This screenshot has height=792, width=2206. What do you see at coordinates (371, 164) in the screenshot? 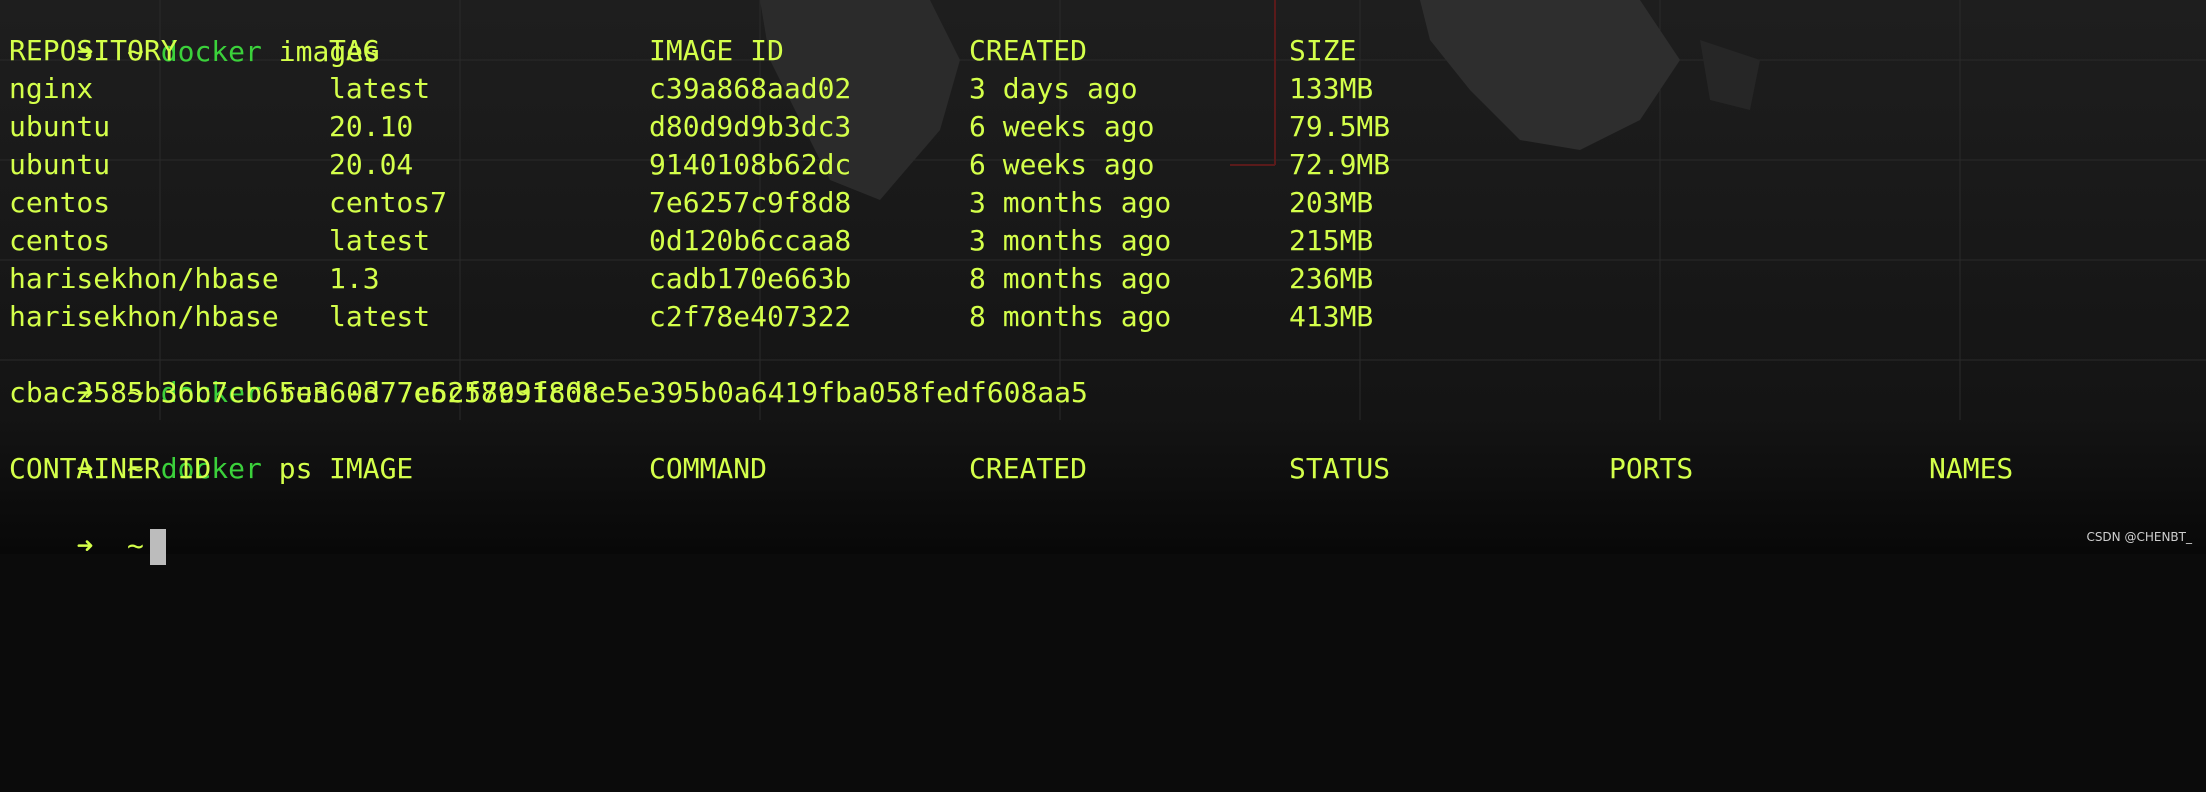
I see `tag-cell: 20.04` at bounding box center [371, 164].